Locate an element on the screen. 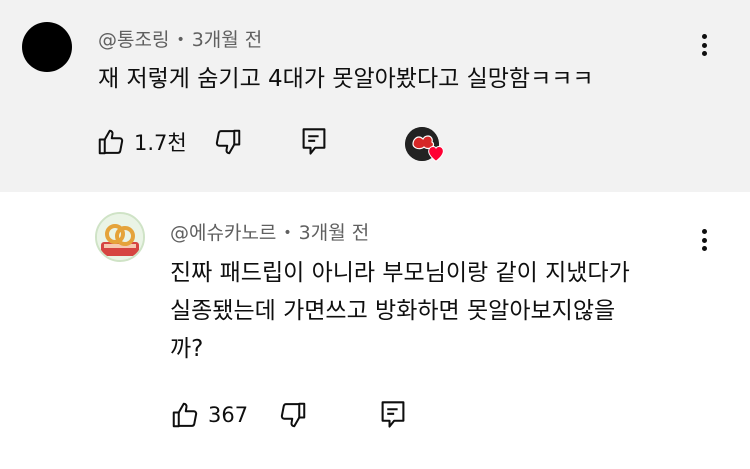  comment-meta: @통조링 • 3개월 전 is located at coordinates (180, 38).